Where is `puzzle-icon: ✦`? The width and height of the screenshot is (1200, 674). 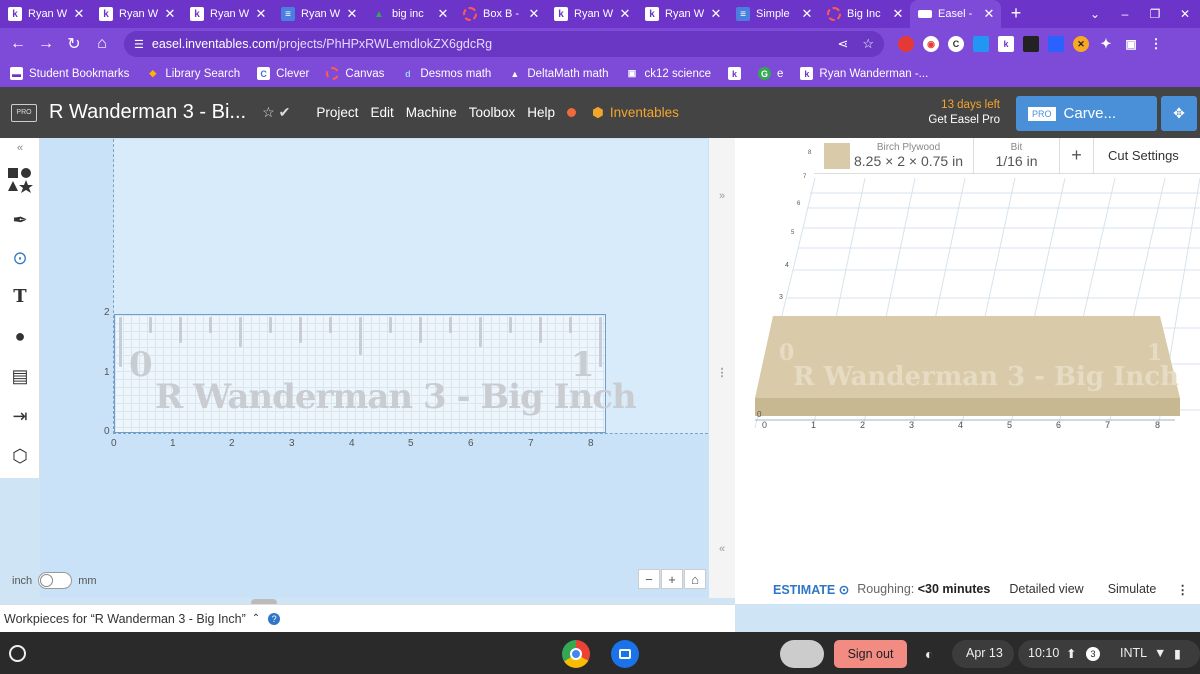 puzzle-icon: ✦ is located at coordinates (1106, 44).